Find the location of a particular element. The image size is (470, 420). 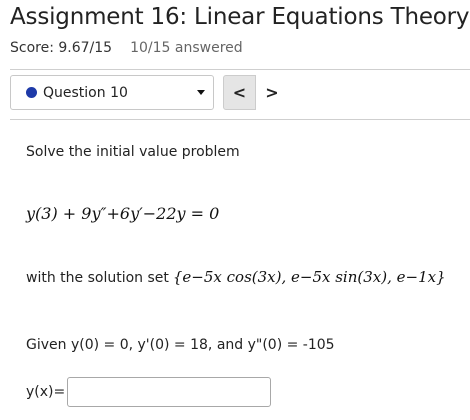

question-status-dot is located at coordinates (31, 92).